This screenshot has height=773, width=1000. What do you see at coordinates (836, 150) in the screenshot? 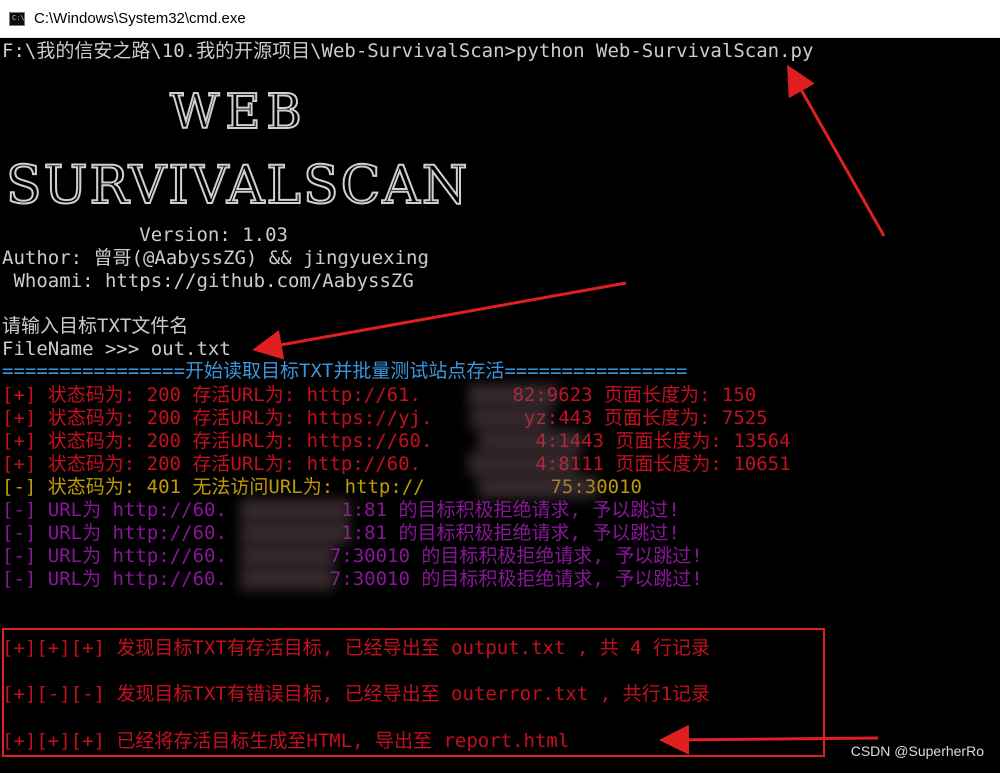
I see `arrow-to-command` at bounding box center [836, 150].